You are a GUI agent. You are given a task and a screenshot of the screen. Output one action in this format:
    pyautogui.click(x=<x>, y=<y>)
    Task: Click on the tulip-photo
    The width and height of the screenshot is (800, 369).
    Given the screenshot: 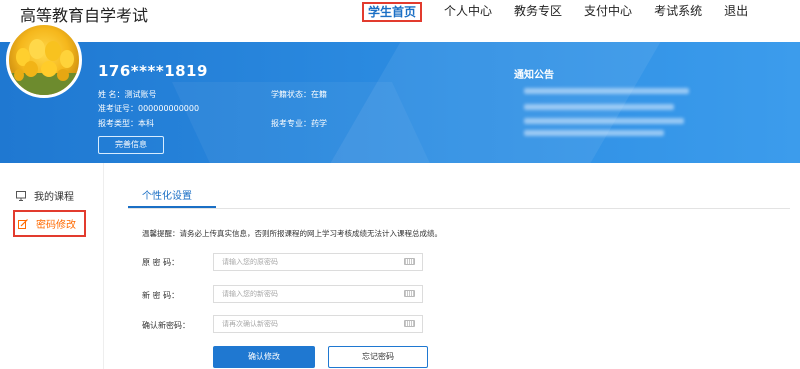 What is the action you would take?
    pyautogui.click(x=44, y=67)
    